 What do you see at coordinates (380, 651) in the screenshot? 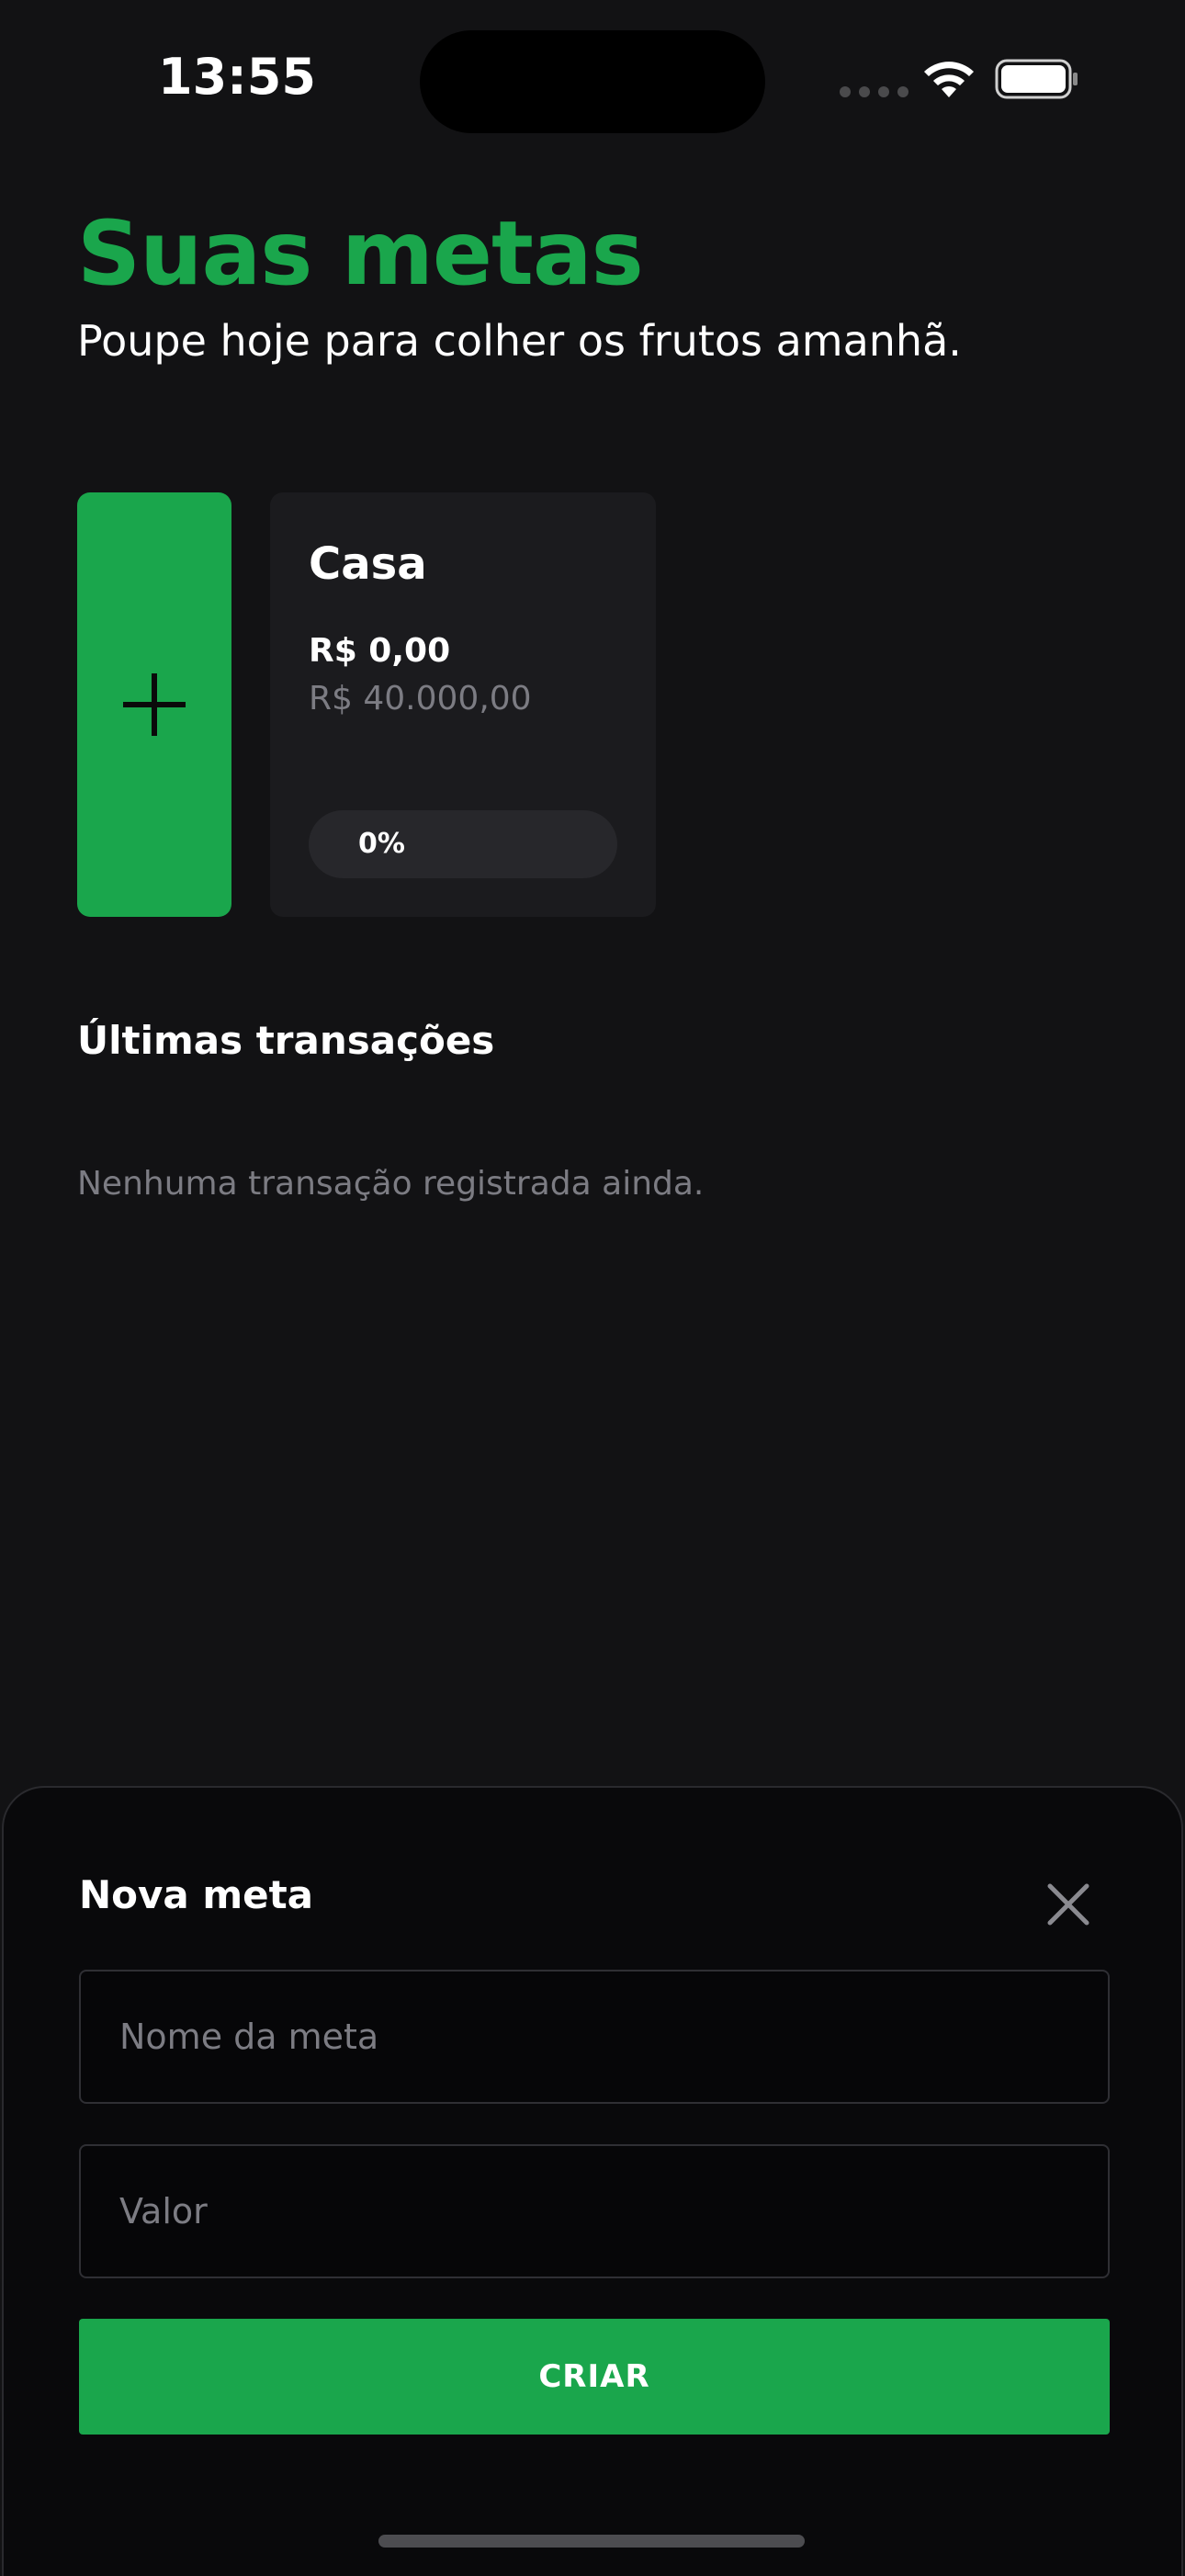
I see `goal-current-amount: R$ 0,00` at bounding box center [380, 651].